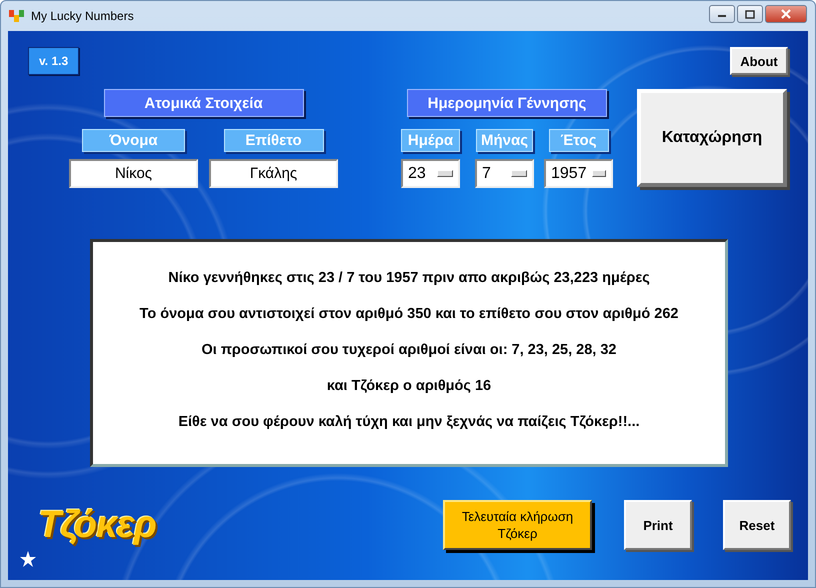  Describe the element at coordinates (28, 559) in the screenshot. I see `star-icon` at that location.